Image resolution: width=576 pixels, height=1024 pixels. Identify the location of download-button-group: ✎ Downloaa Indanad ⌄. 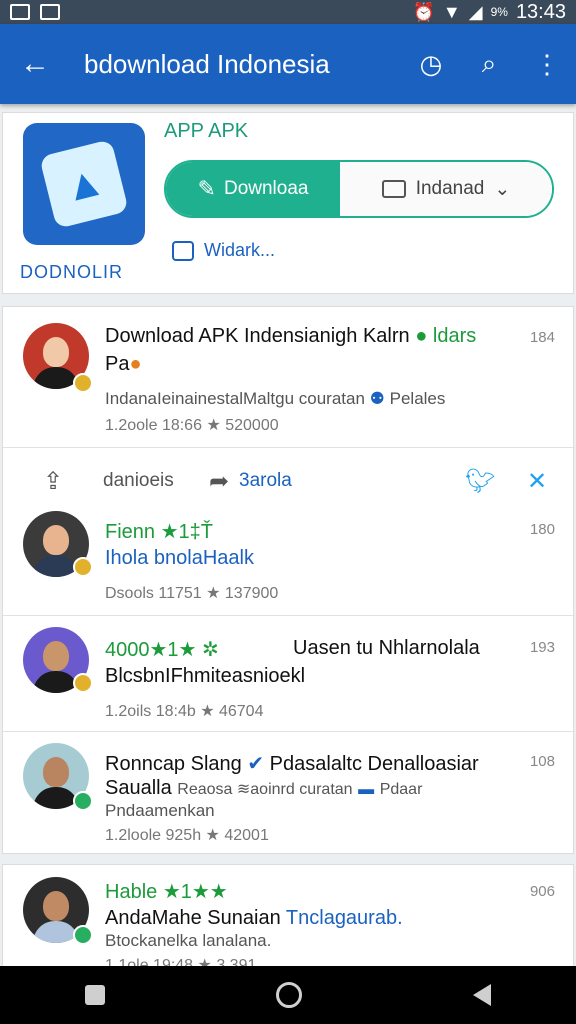
(359, 189).